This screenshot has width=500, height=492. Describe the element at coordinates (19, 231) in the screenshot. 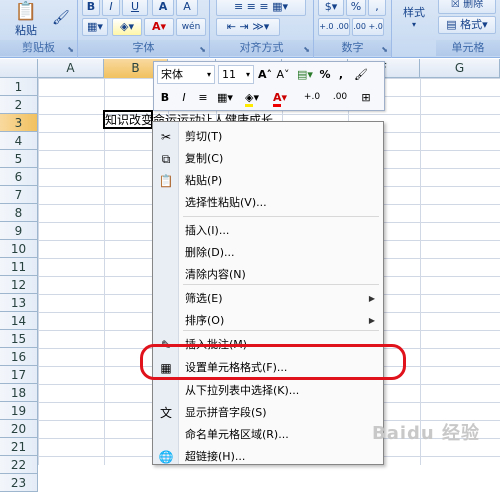

I see `row-header-9: 9` at that location.